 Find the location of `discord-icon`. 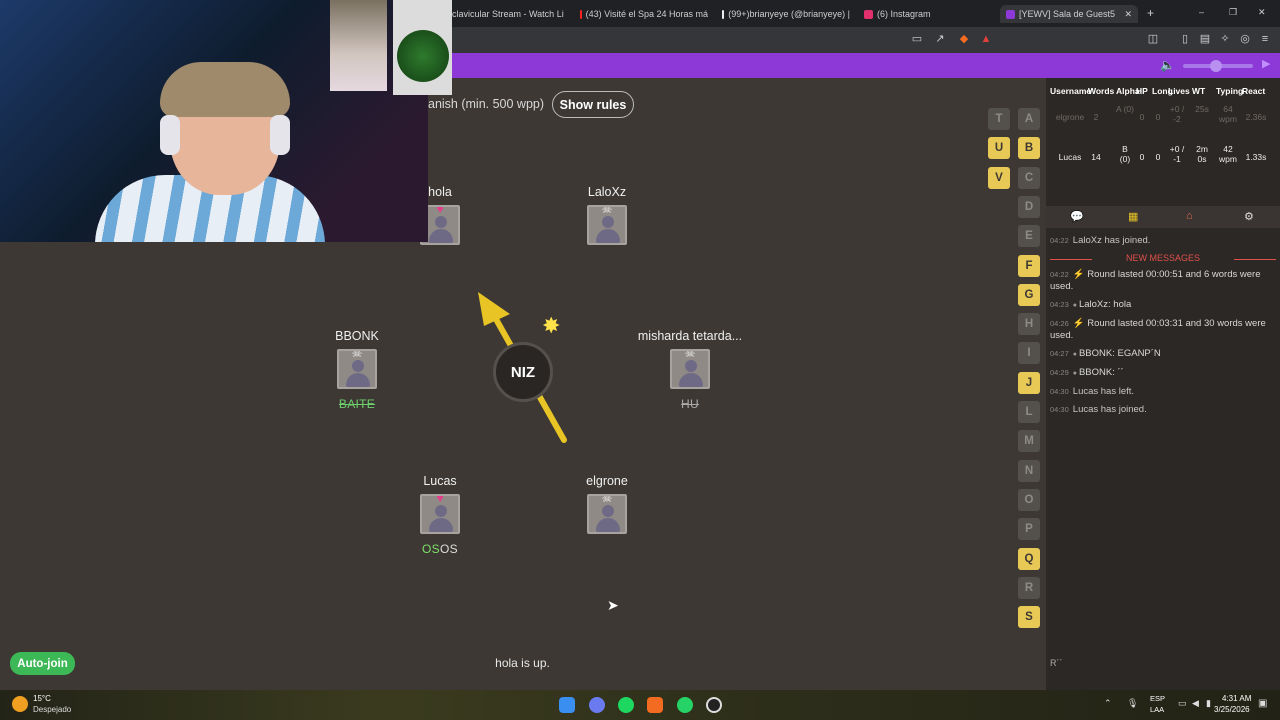

discord-icon is located at coordinates (597, 705).